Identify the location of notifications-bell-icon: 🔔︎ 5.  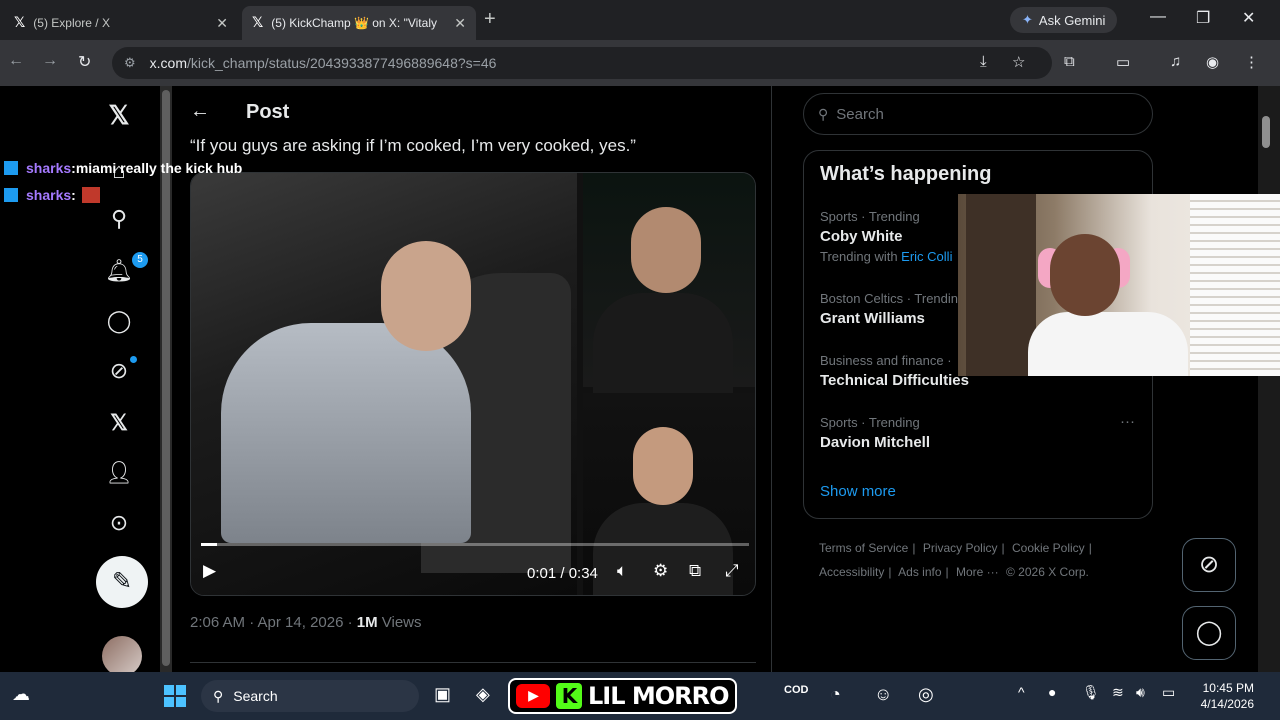
(126, 269).